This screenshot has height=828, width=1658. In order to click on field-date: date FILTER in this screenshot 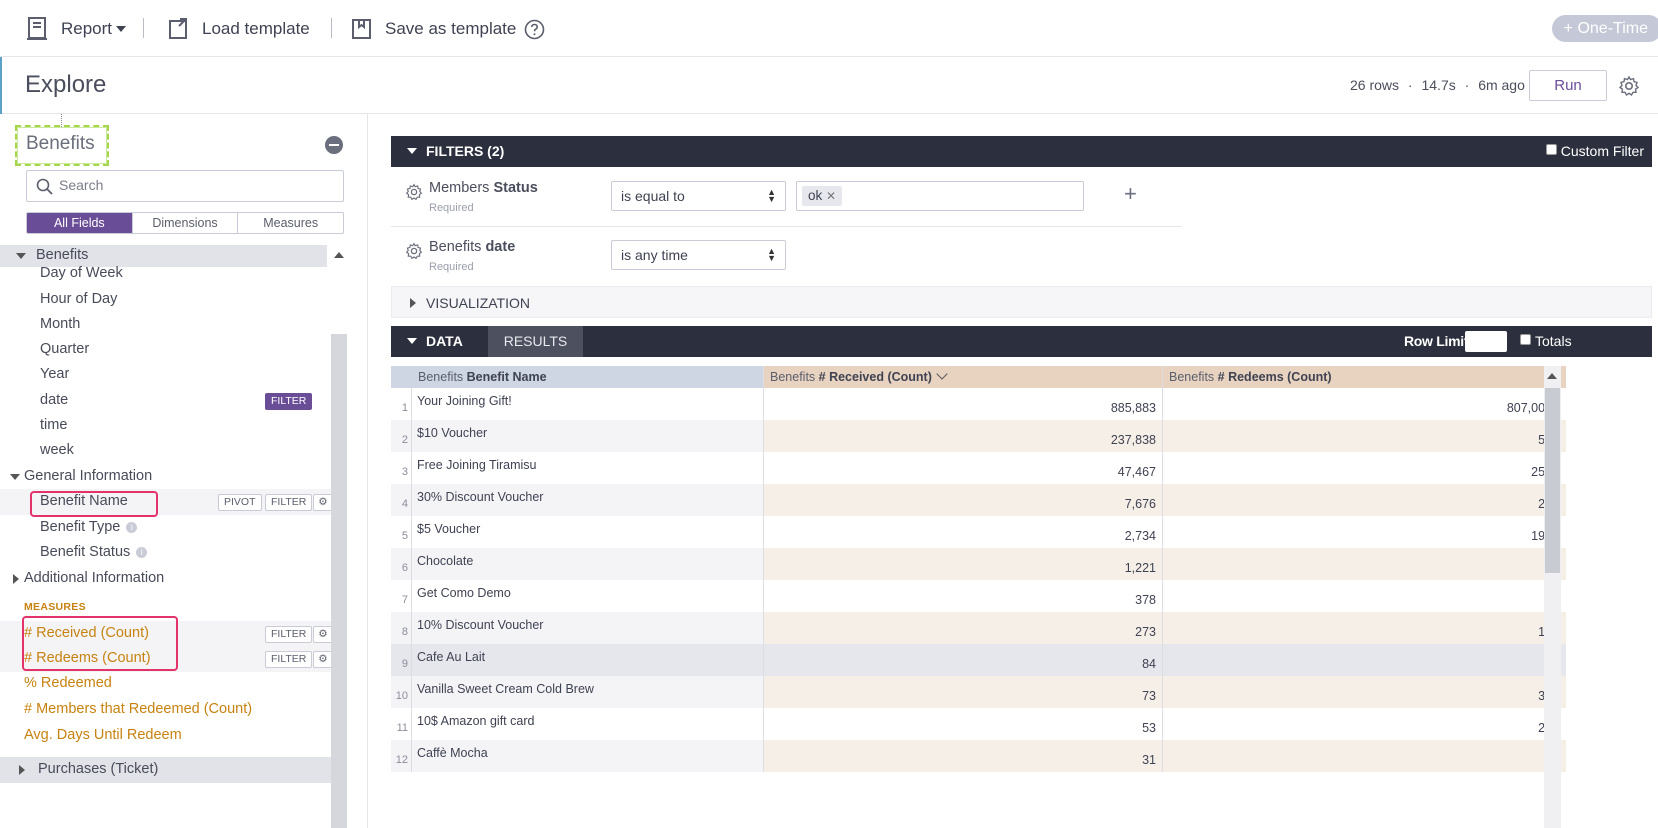, I will do `click(172, 401)`.